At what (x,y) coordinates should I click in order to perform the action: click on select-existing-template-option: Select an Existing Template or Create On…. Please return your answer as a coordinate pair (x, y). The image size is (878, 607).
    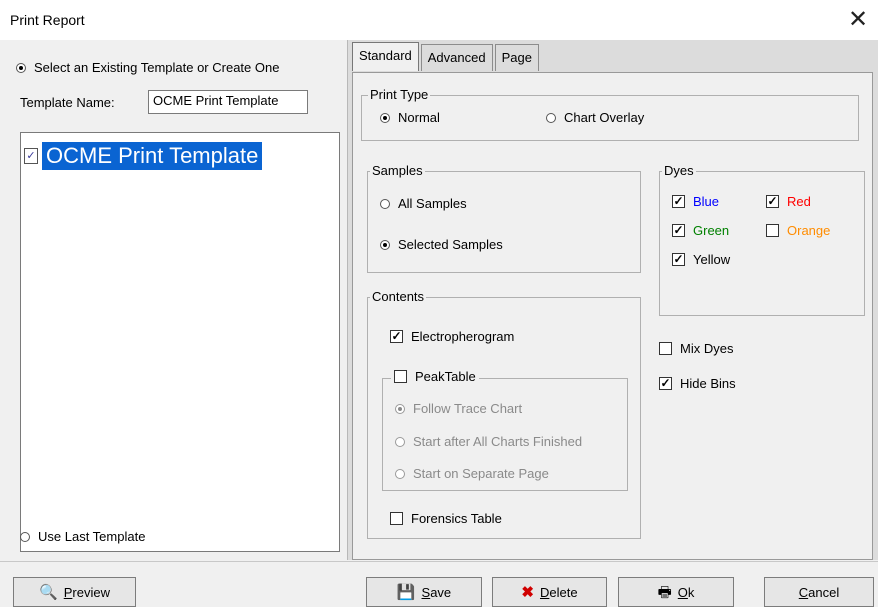
    Looking at the image, I should click on (147, 67).